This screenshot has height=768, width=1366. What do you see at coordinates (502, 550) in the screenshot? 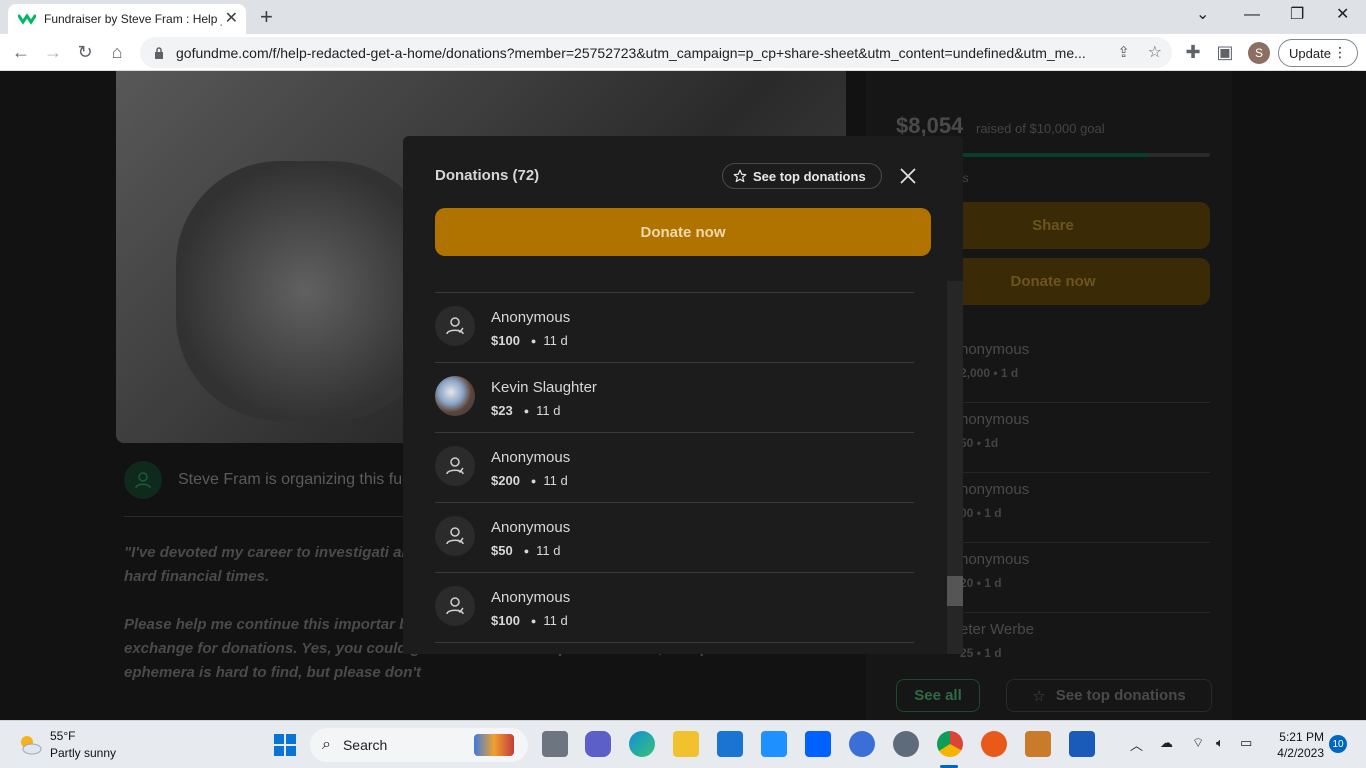
I see `donation-amount: $50` at bounding box center [502, 550].